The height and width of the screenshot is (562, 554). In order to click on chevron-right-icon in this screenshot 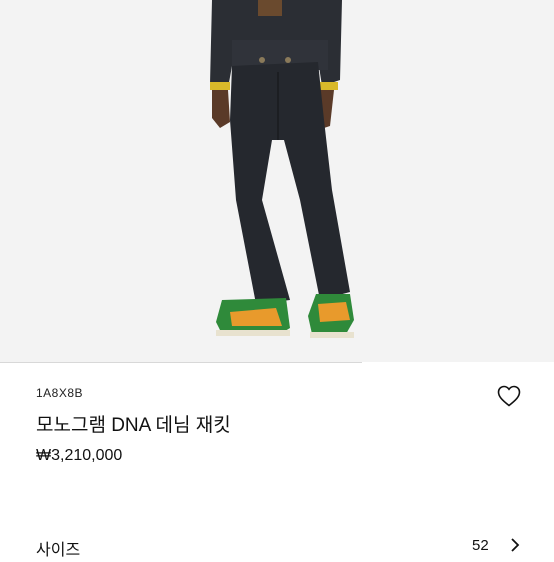, I will do `click(515, 545)`.